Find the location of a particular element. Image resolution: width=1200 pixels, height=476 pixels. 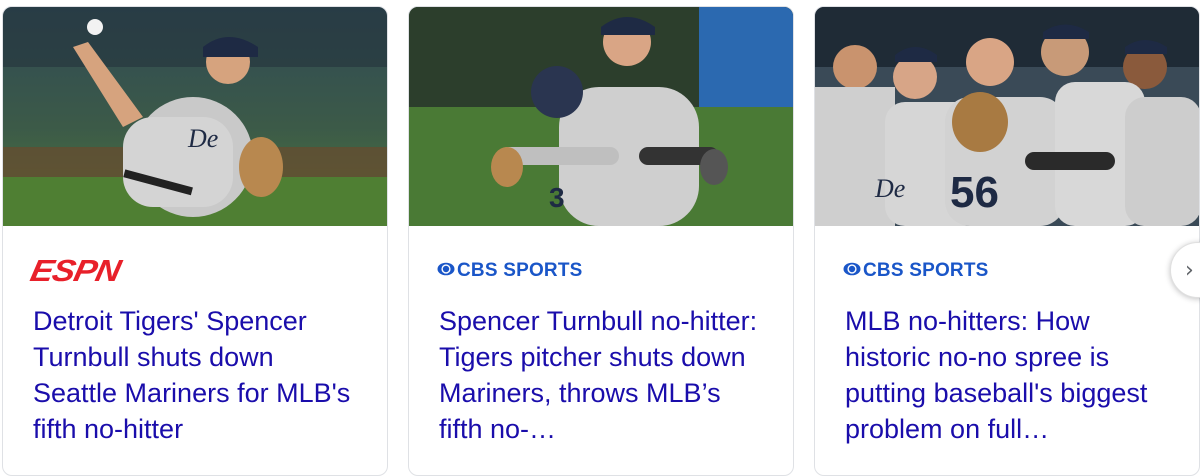

article-thumbnail-embrace: 3 is located at coordinates (601, 116).